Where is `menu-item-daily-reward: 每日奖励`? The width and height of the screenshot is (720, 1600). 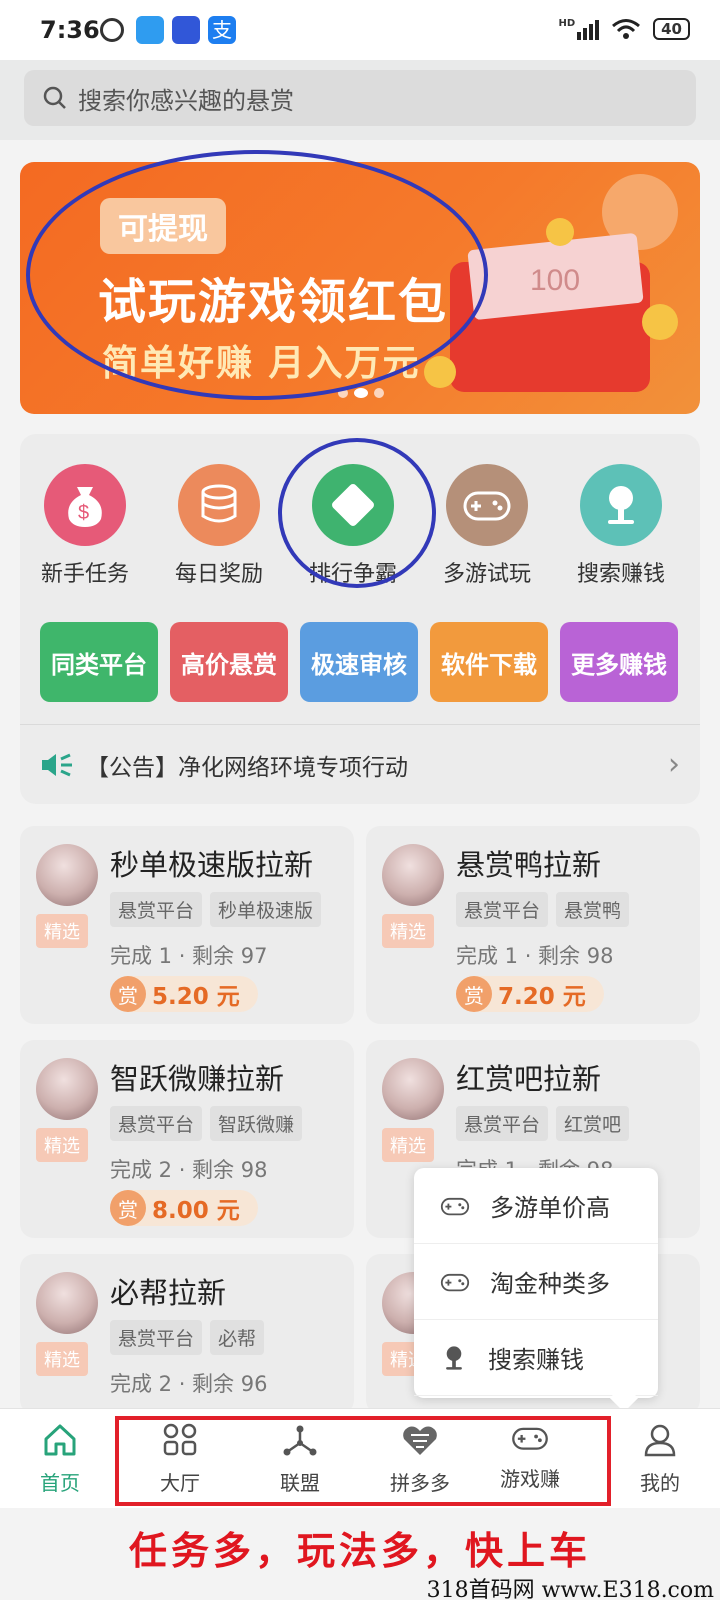
menu-item-daily-reward: 每日奖励 is located at coordinates (219, 526).